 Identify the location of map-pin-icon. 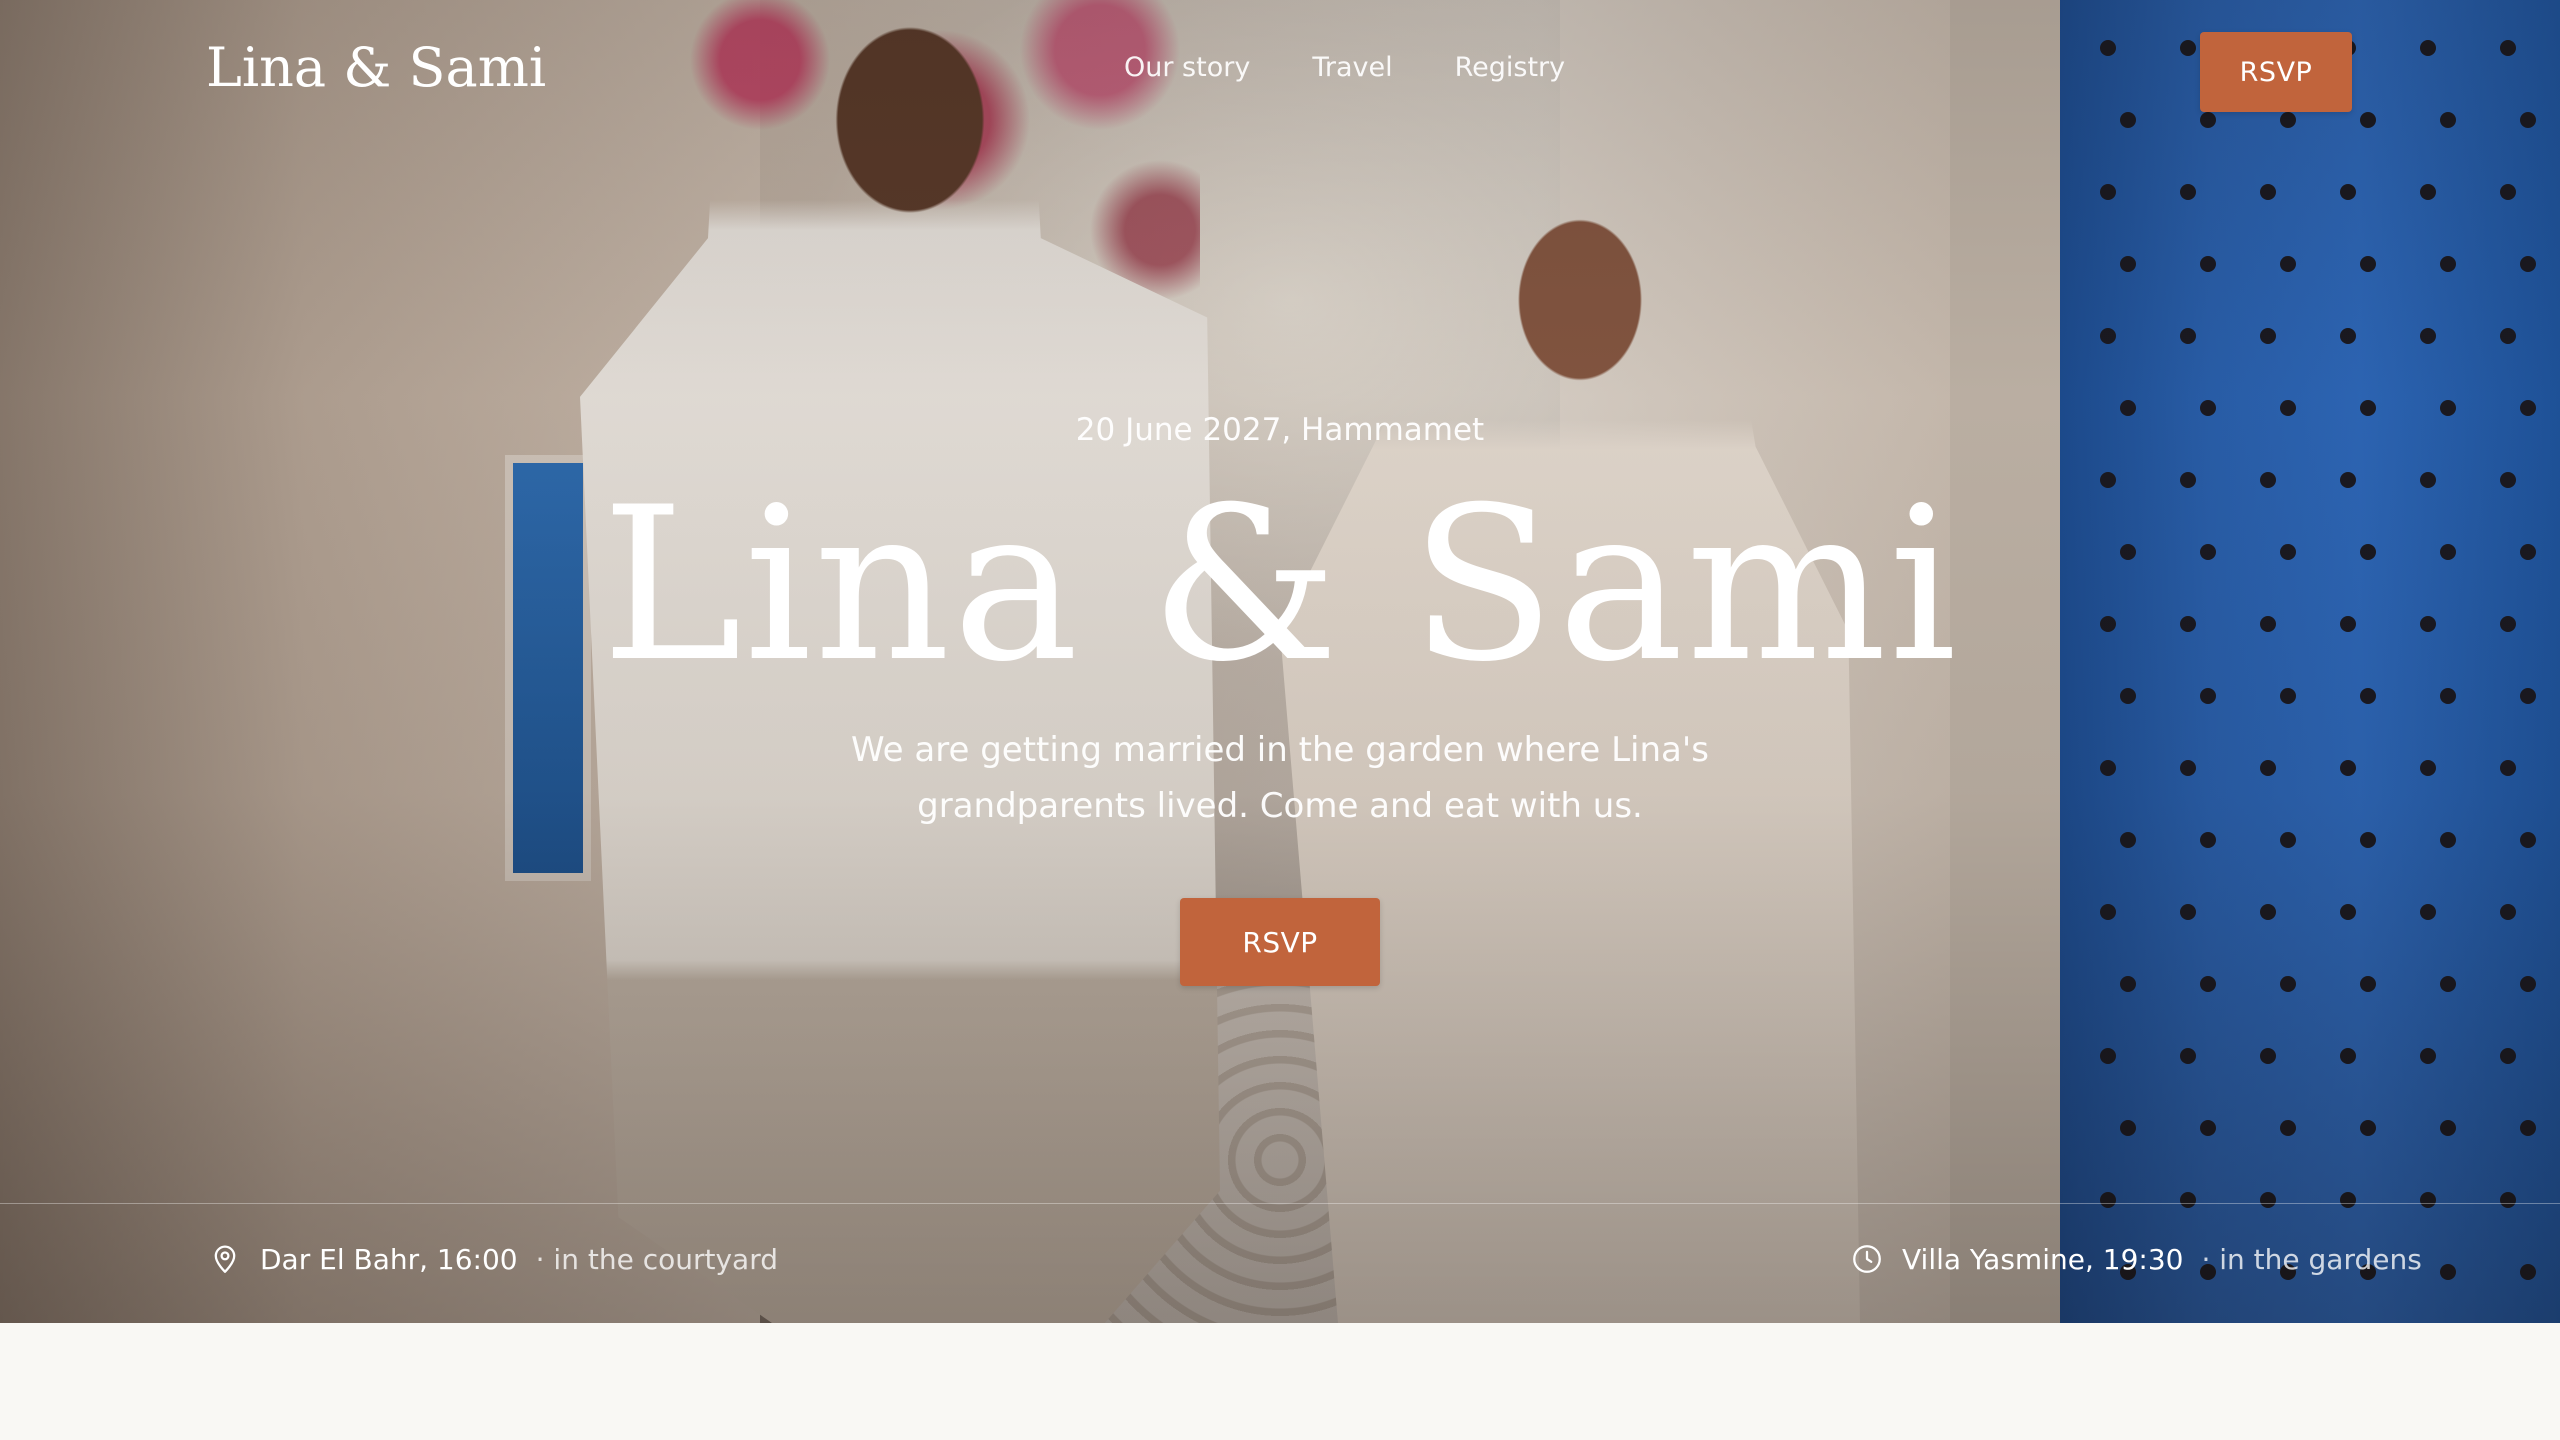
(225, 1259).